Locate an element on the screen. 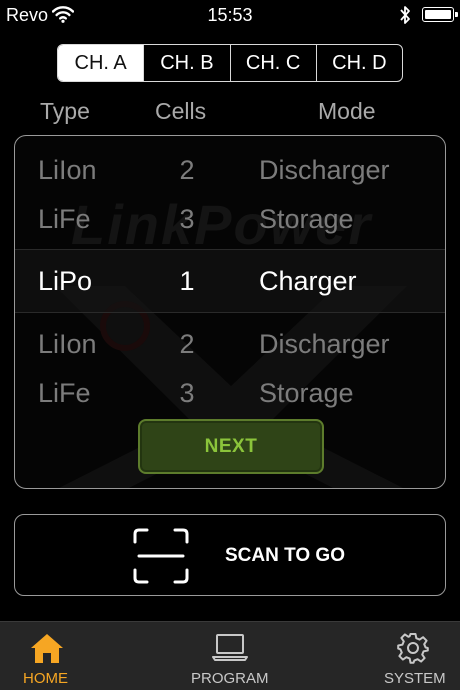 The height and width of the screenshot is (690, 460). channel-tabs: CH. A CH. B CH. C CH. D is located at coordinates (230, 63).